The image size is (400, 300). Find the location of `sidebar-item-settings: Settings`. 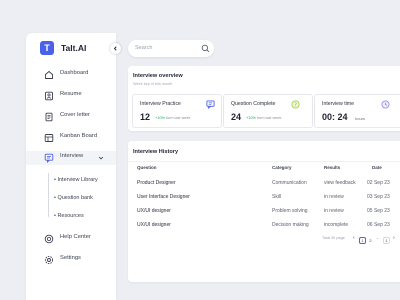

sidebar-item-settings: Settings is located at coordinates (71, 260).